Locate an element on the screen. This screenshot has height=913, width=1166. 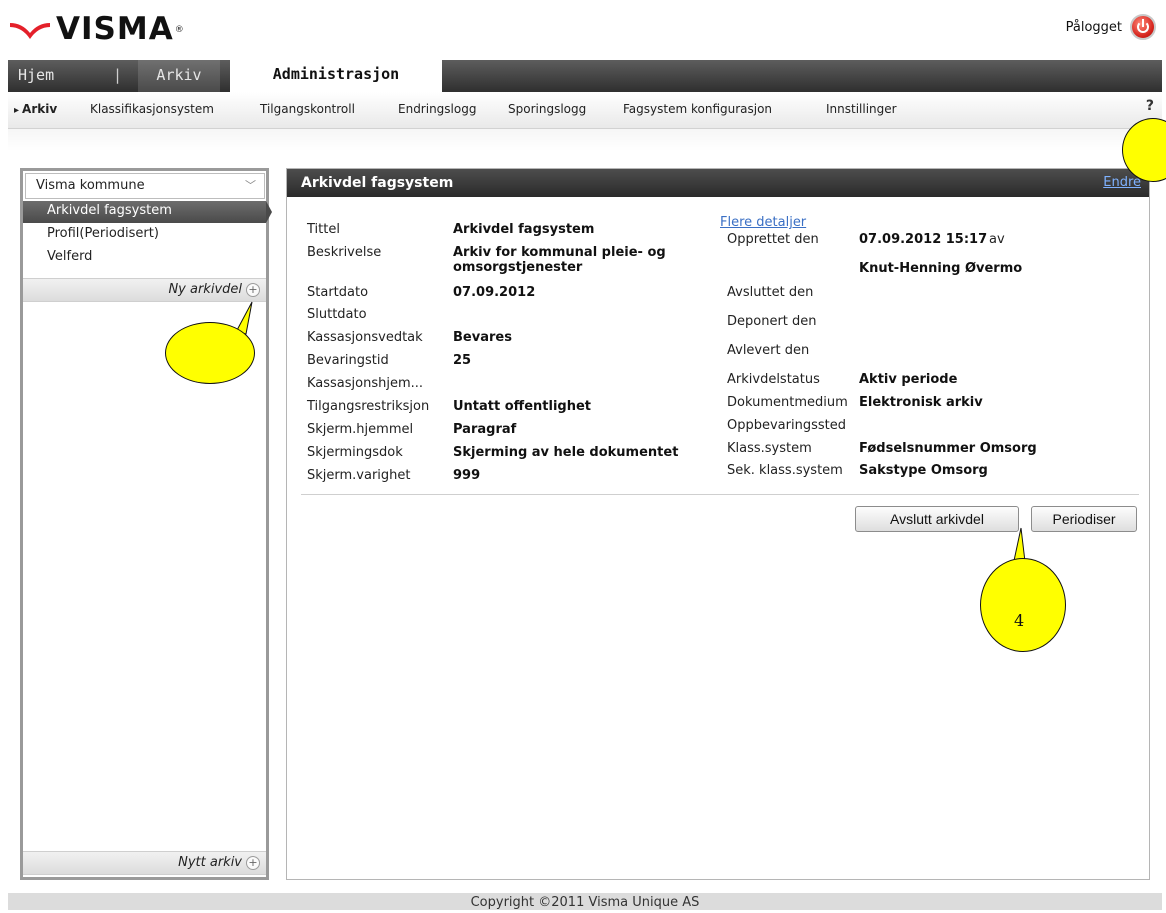
subnav-endringslogg: Endringslogg is located at coordinates (437, 109).